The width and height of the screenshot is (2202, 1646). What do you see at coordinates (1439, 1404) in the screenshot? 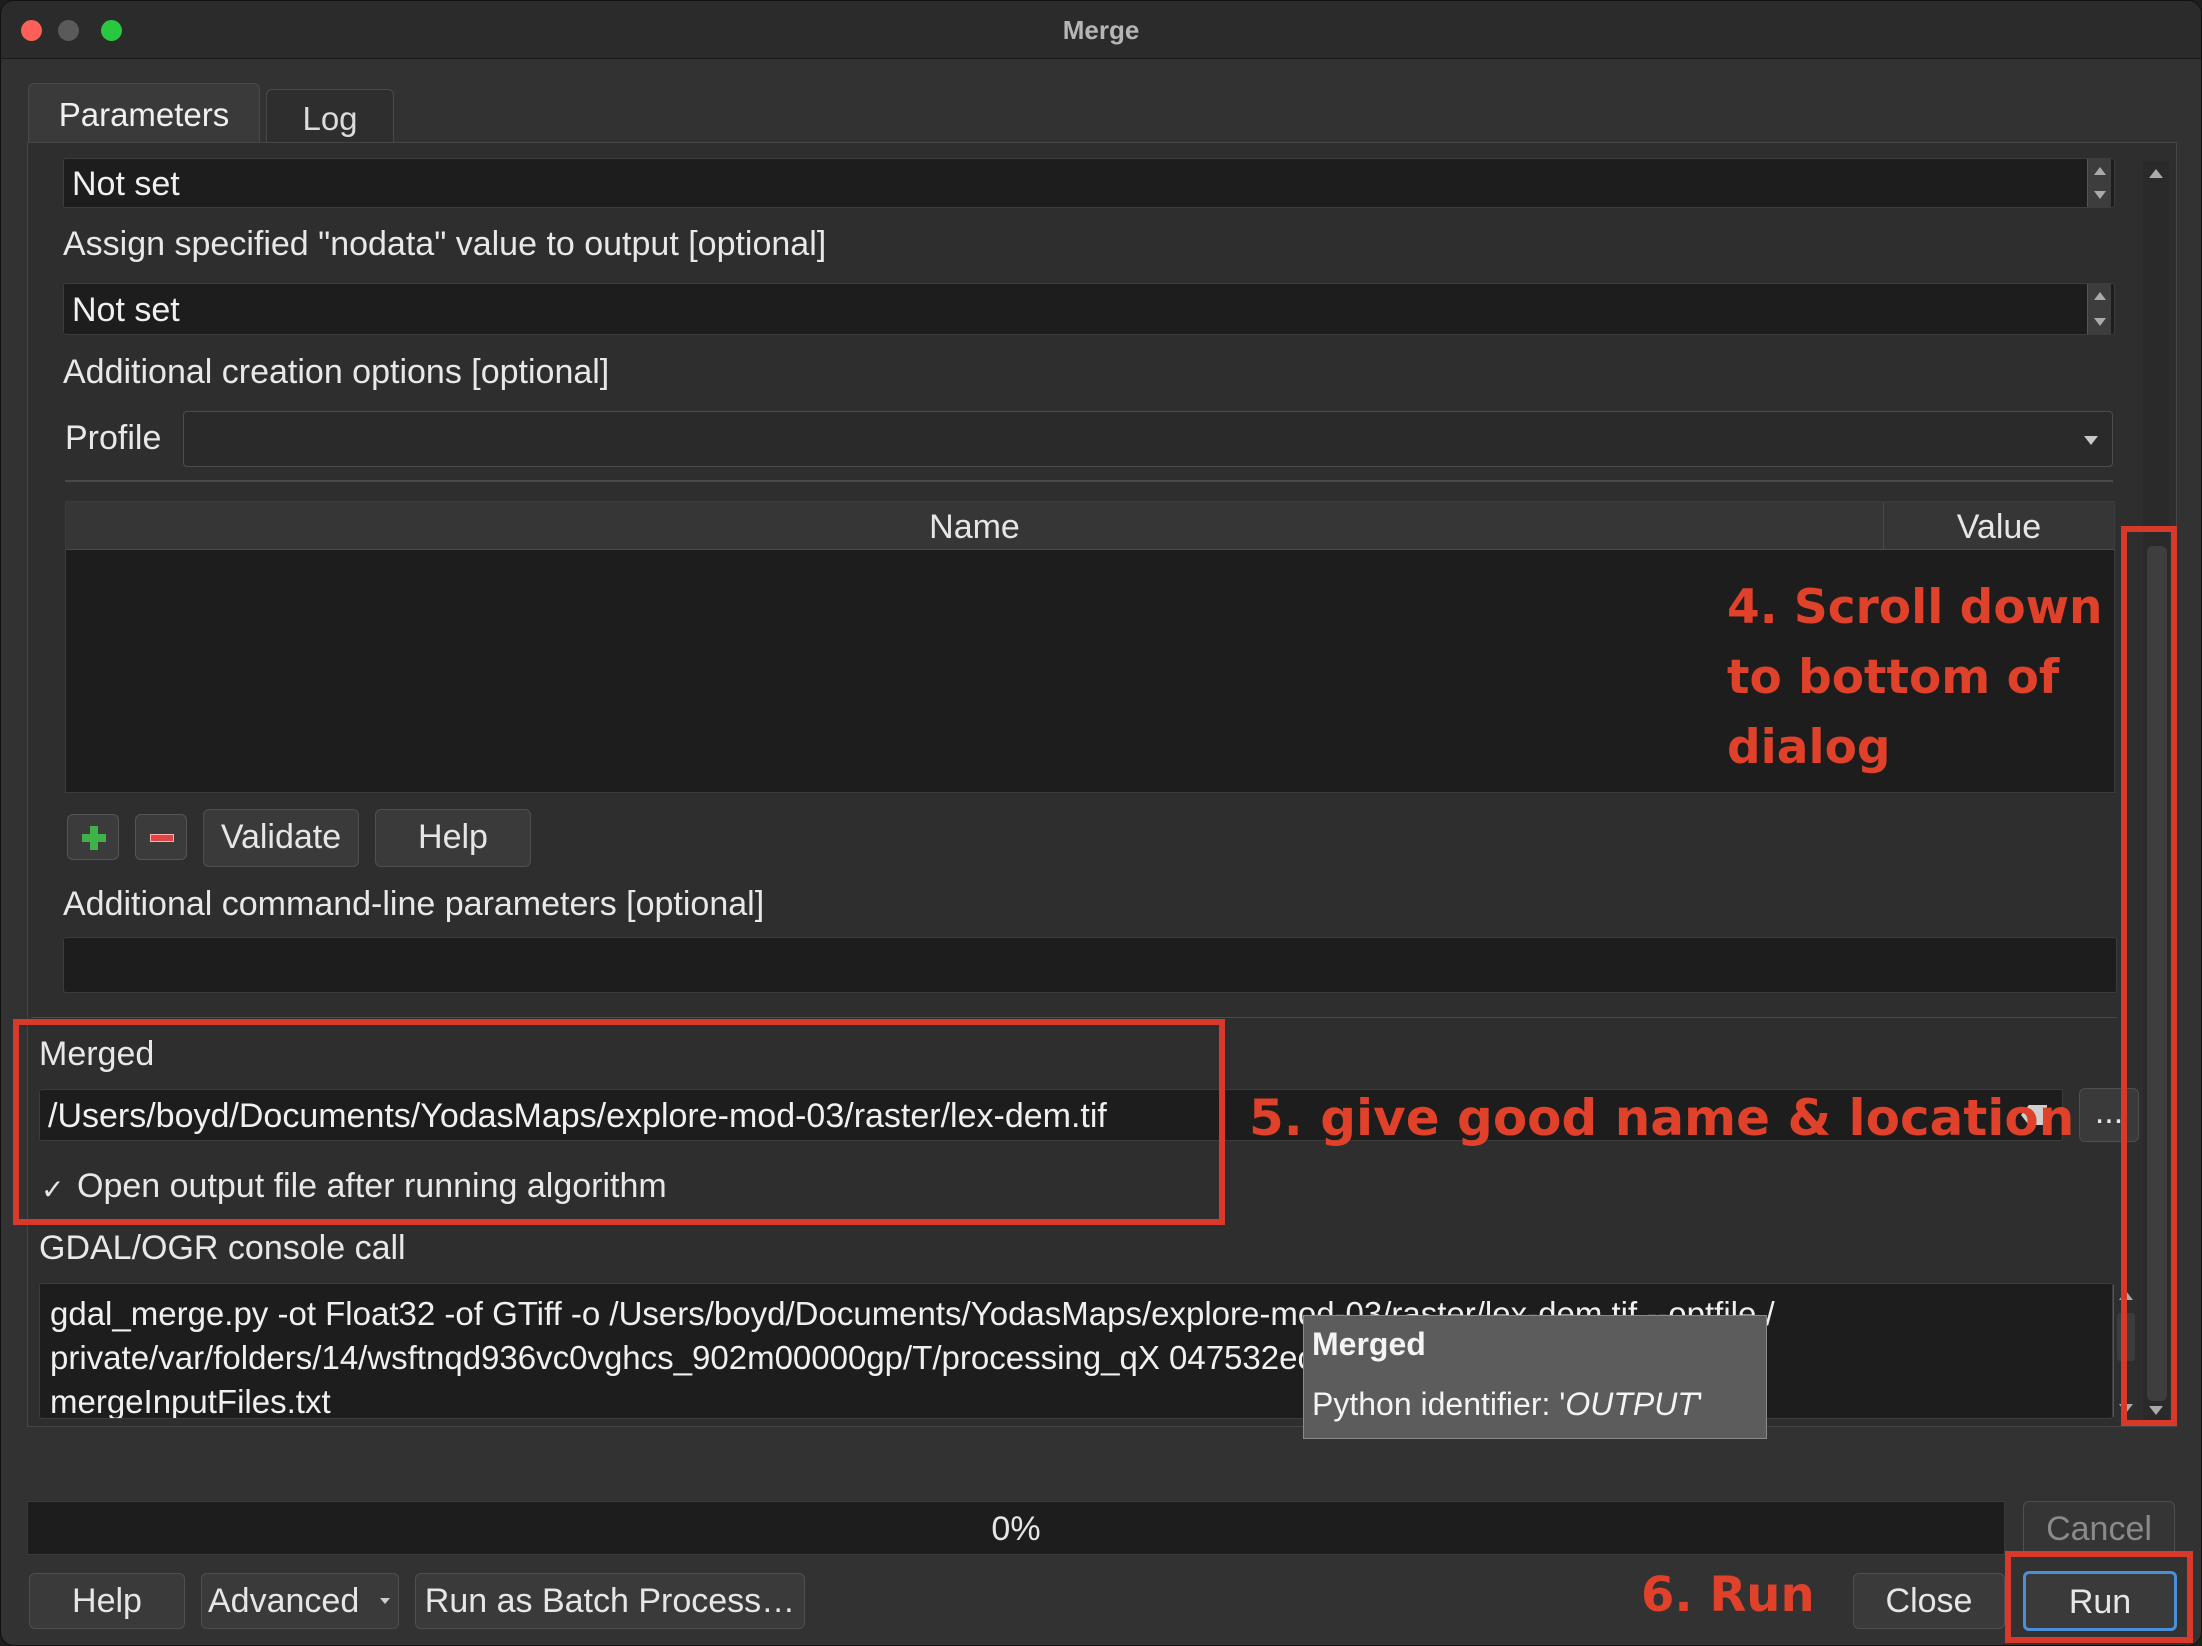
I see `tooltip-body-prefix: Python identifier: '` at bounding box center [1439, 1404].